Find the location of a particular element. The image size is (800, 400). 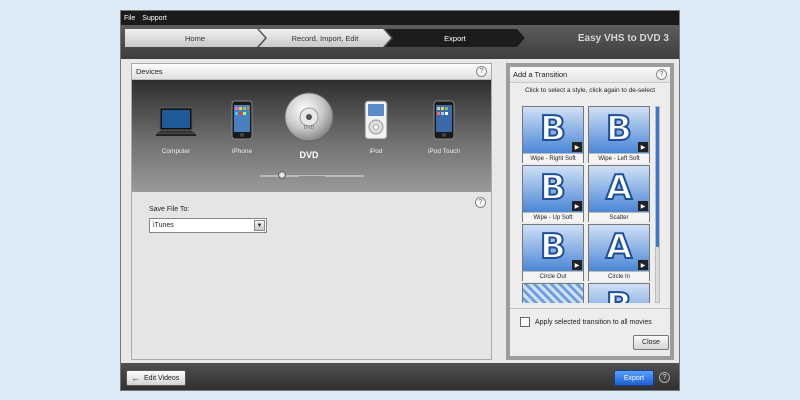

transition-label: Wipe - Right Soft is located at coordinates (553, 158).